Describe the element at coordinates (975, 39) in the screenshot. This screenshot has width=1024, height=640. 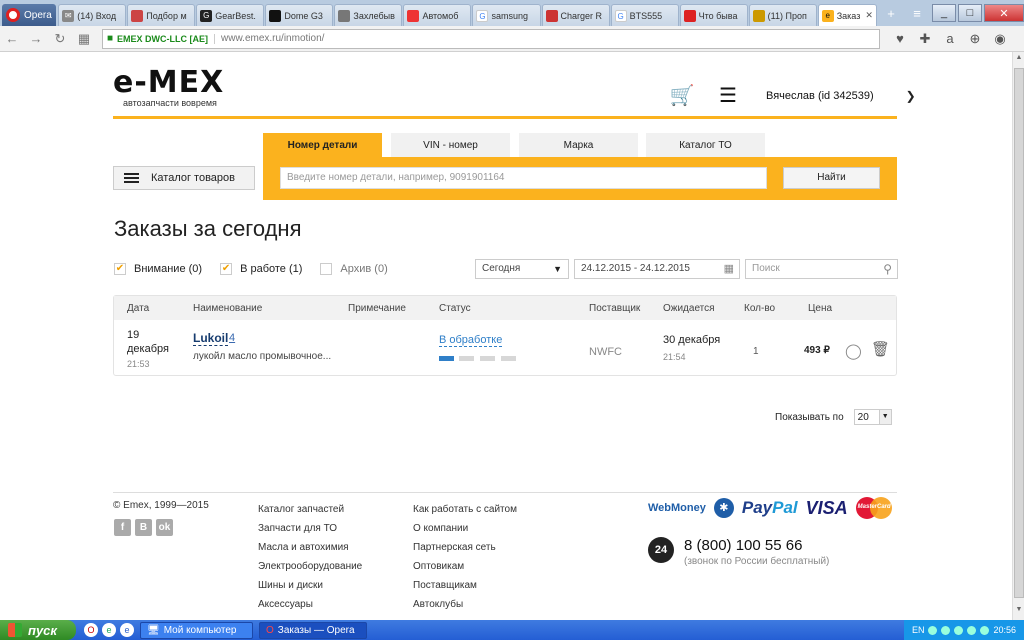
I see `download-icon: ⊕` at that location.